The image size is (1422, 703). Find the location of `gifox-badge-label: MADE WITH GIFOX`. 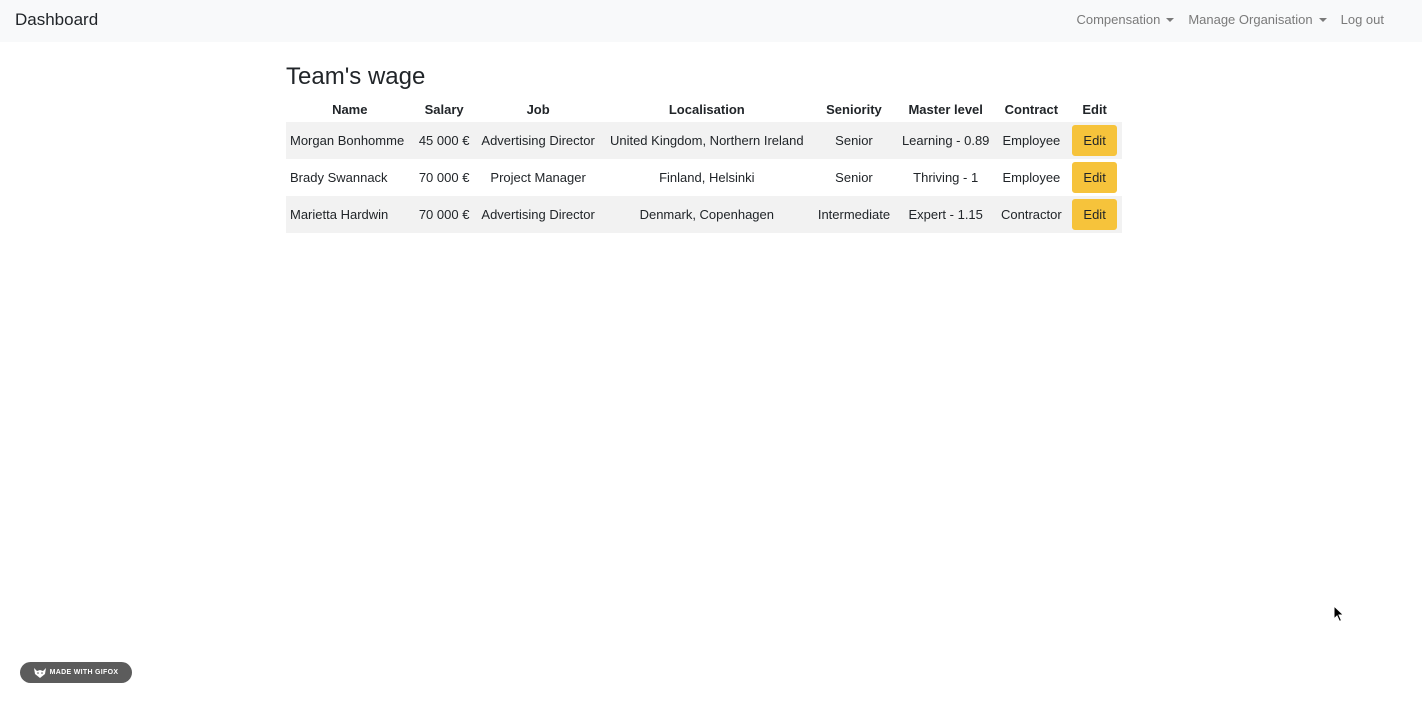

gifox-badge-label: MADE WITH GIFOX is located at coordinates (84, 672).